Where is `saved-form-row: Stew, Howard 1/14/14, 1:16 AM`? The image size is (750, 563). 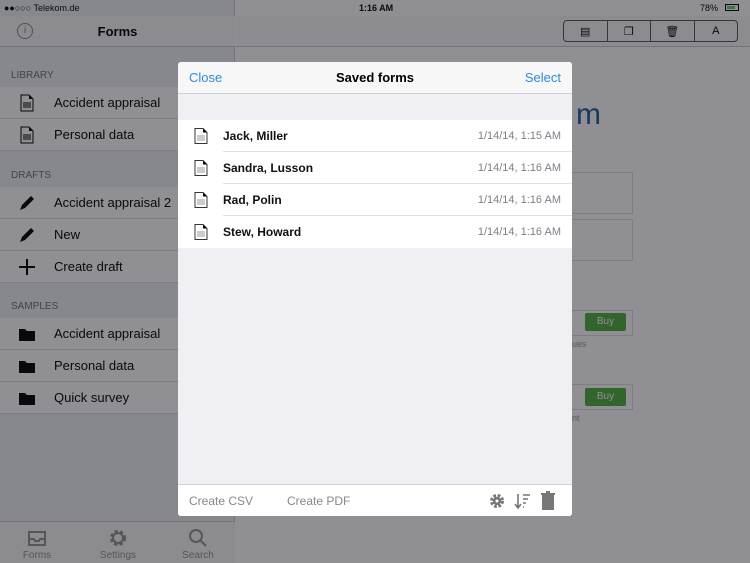
saved-form-row: Stew, Howard 1/14/14, 1:16 AM is located at coordinates (375, 232).